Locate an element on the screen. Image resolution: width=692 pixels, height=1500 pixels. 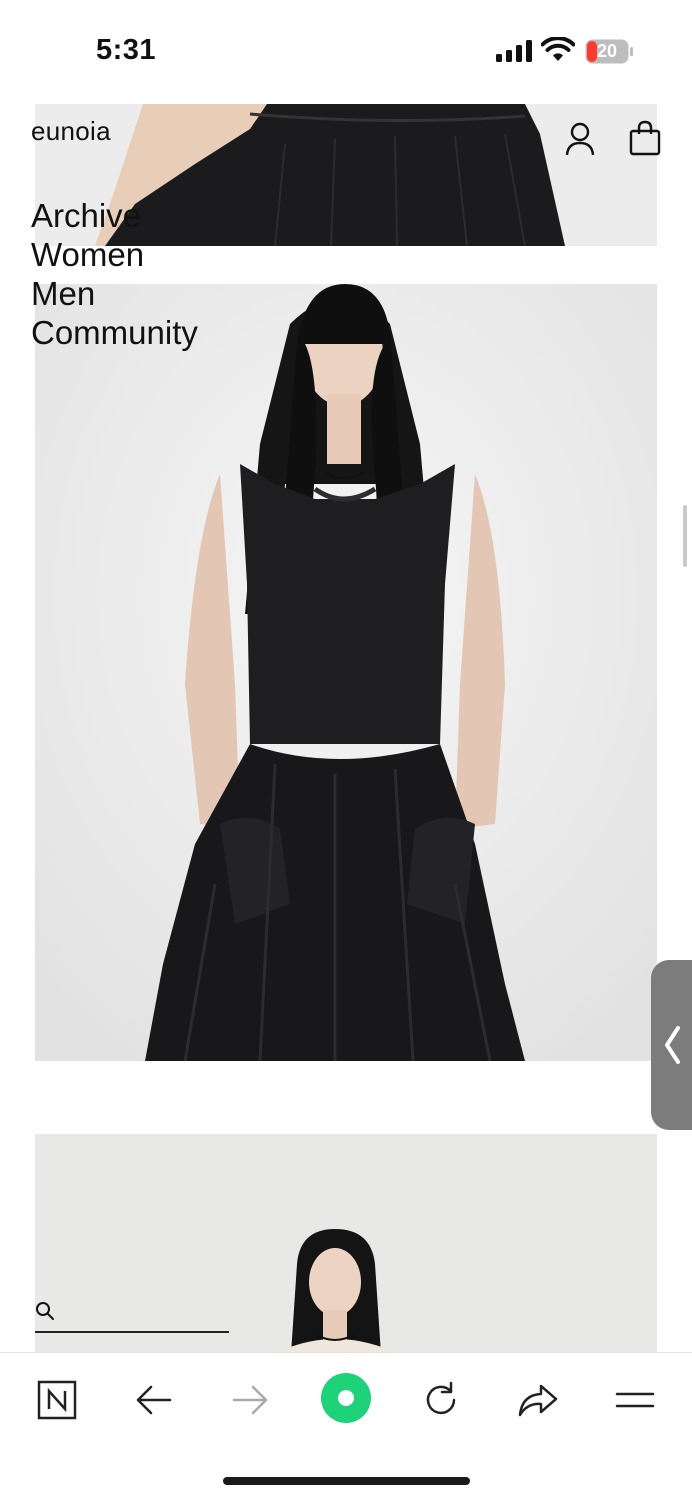
naver-home-button is located at coordinates (57, 1400).